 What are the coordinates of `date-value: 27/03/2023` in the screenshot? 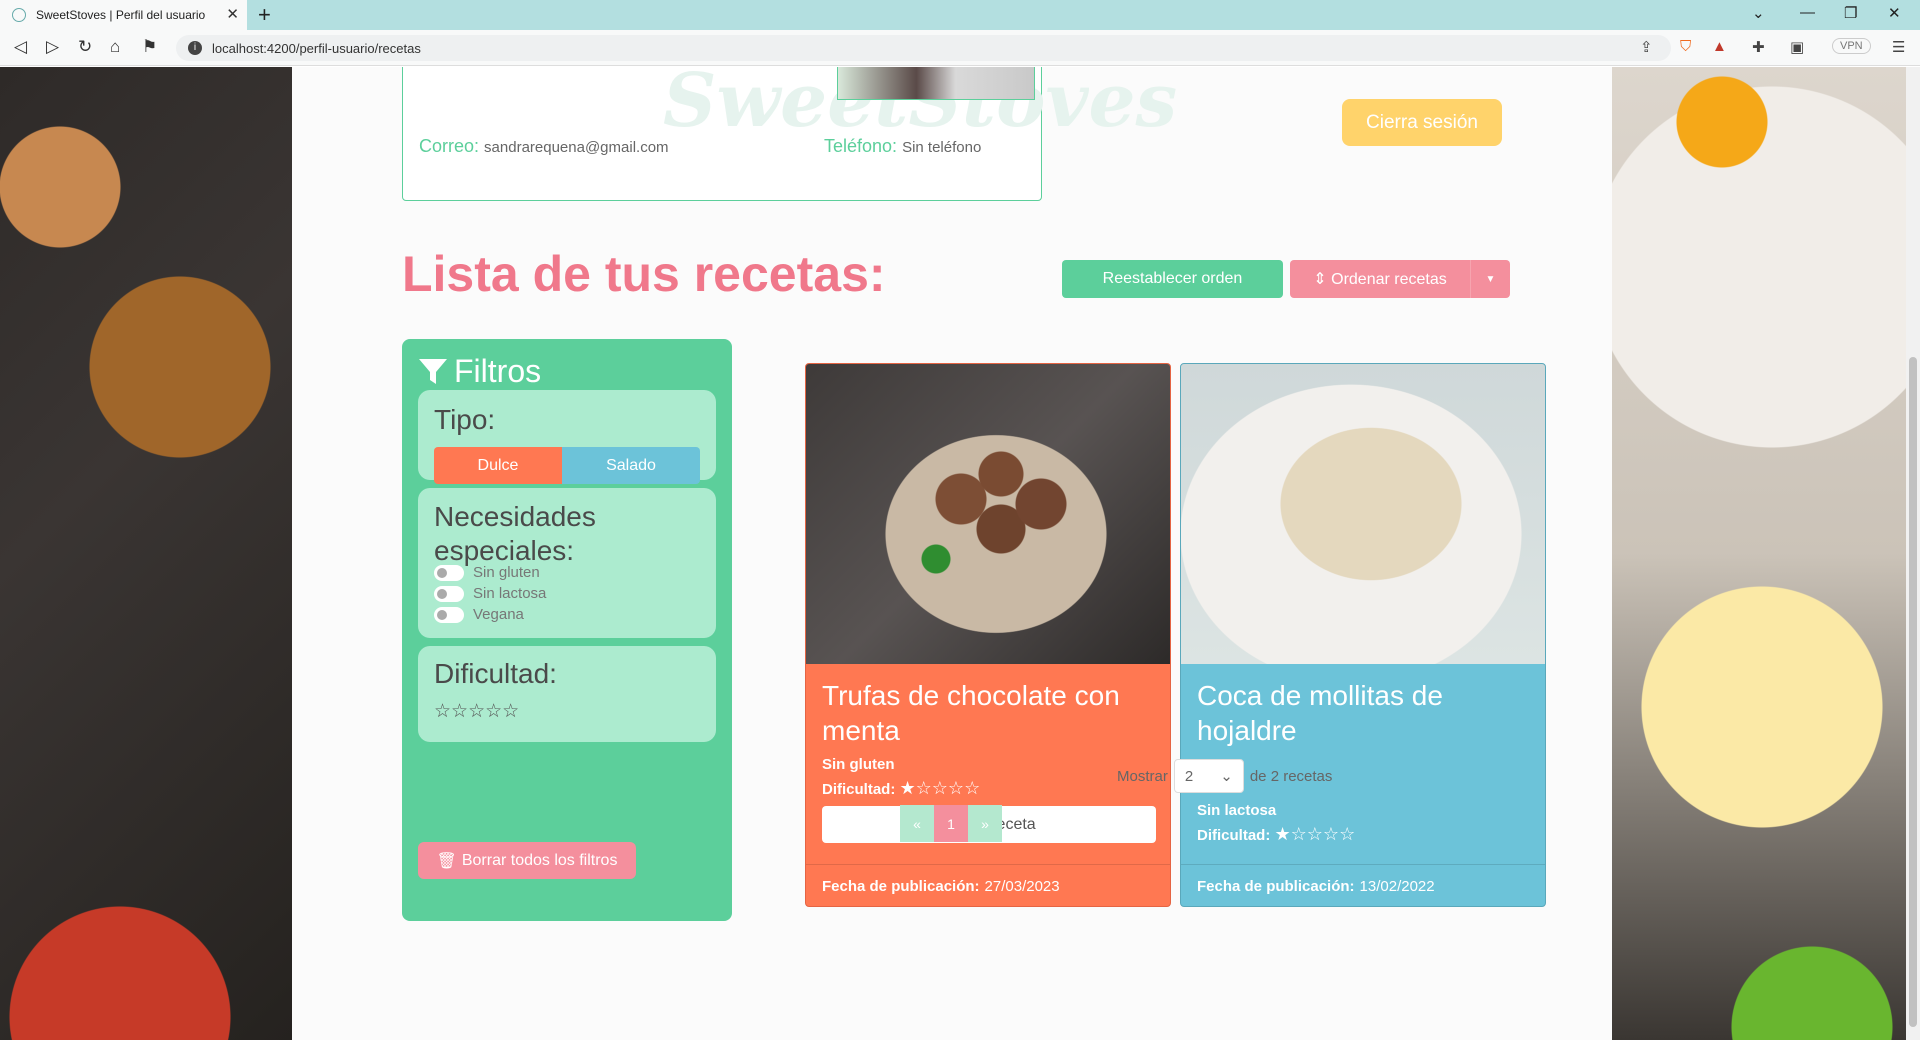 It's located at (1022, 886).